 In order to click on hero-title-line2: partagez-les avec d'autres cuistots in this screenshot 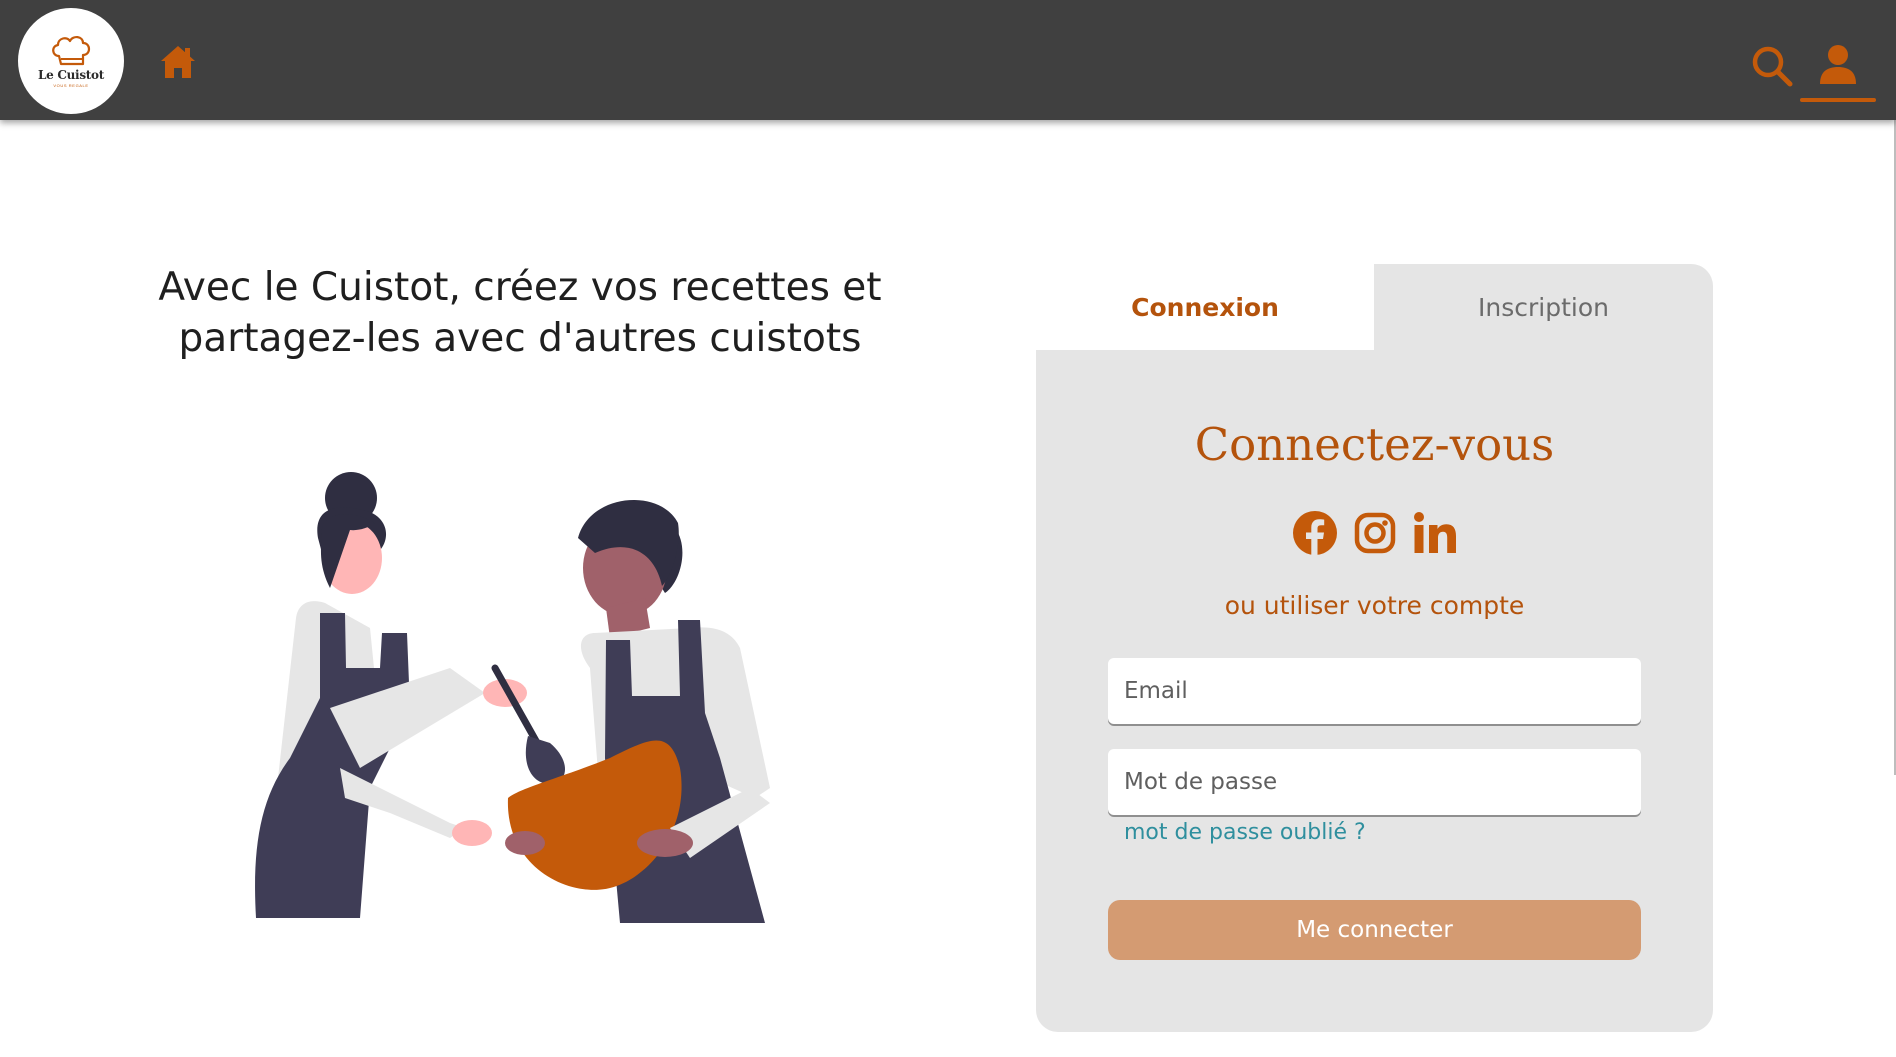, I will do `click(520, 338)`.